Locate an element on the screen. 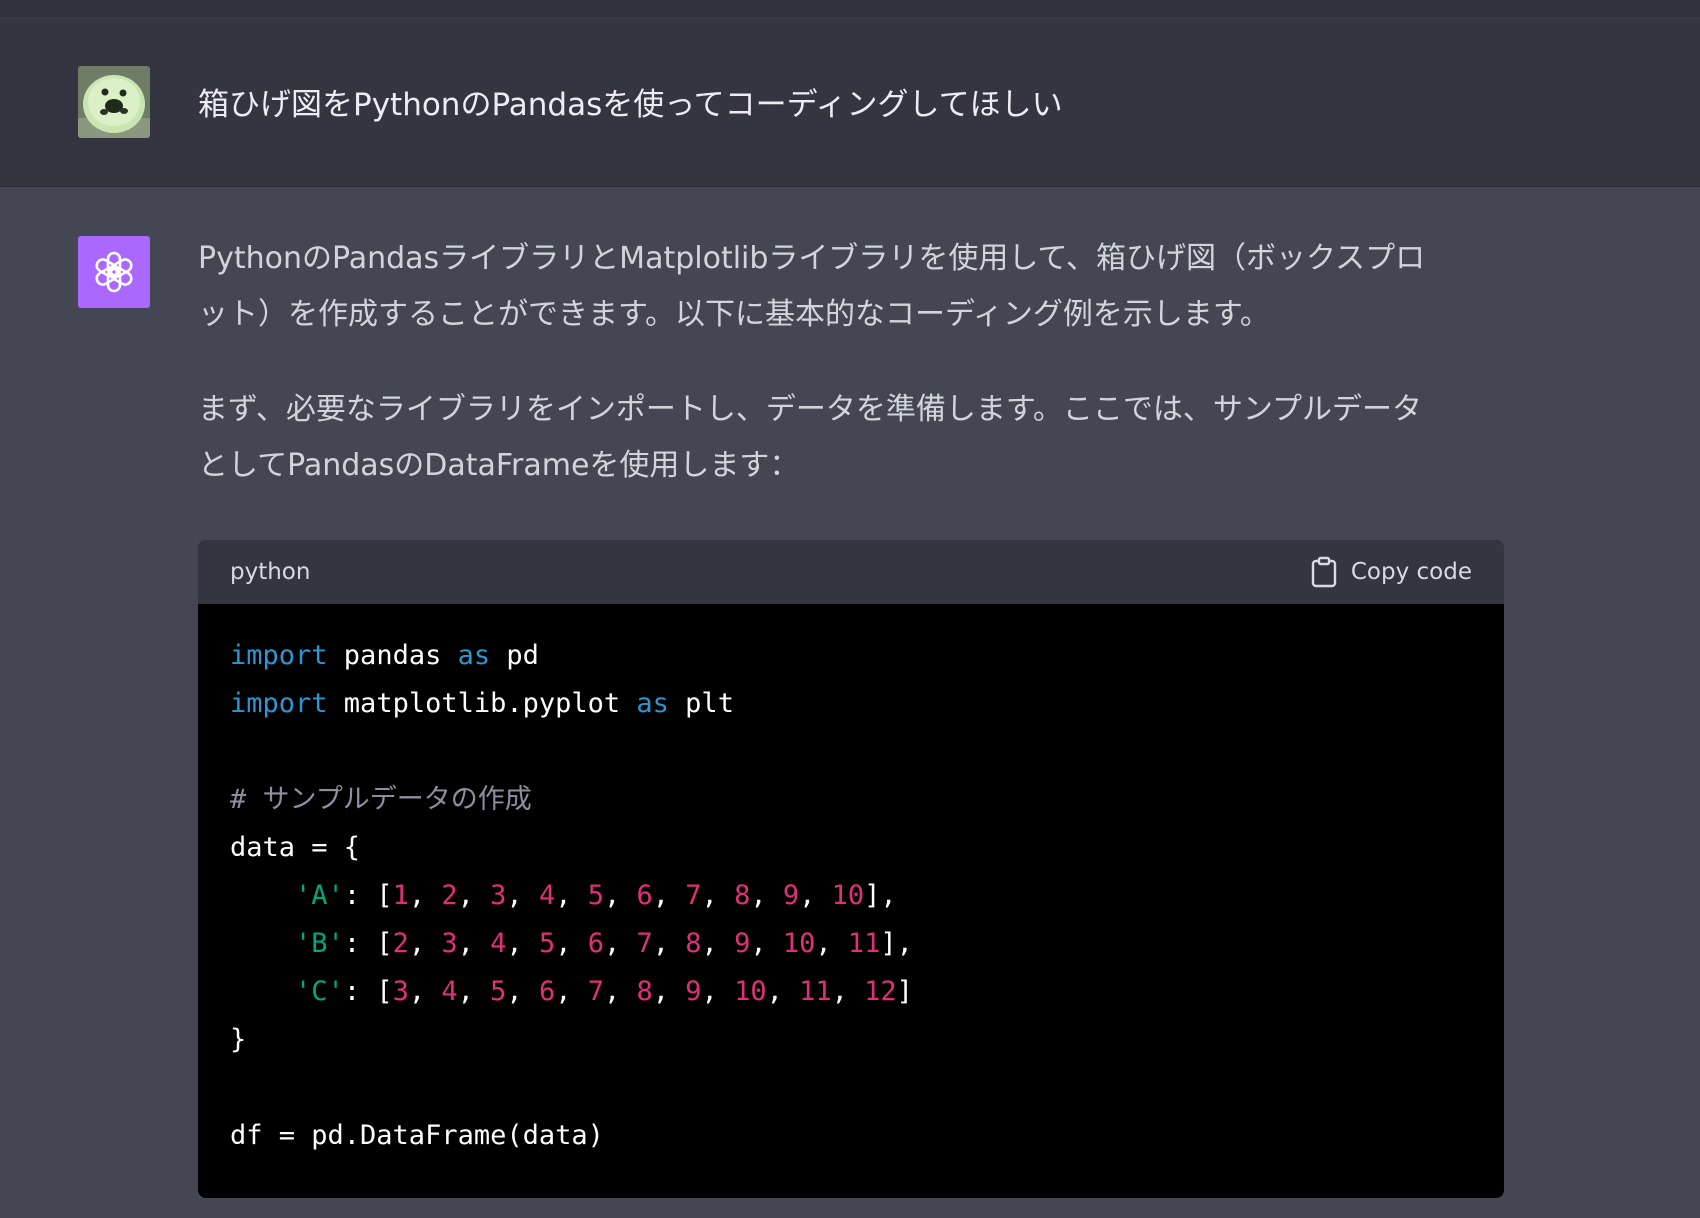 Image resolution: width=1700 pixels, height=1218 pixels. code-line: df = pd.DataFrame(data) is located at coordinates (571, 1136).